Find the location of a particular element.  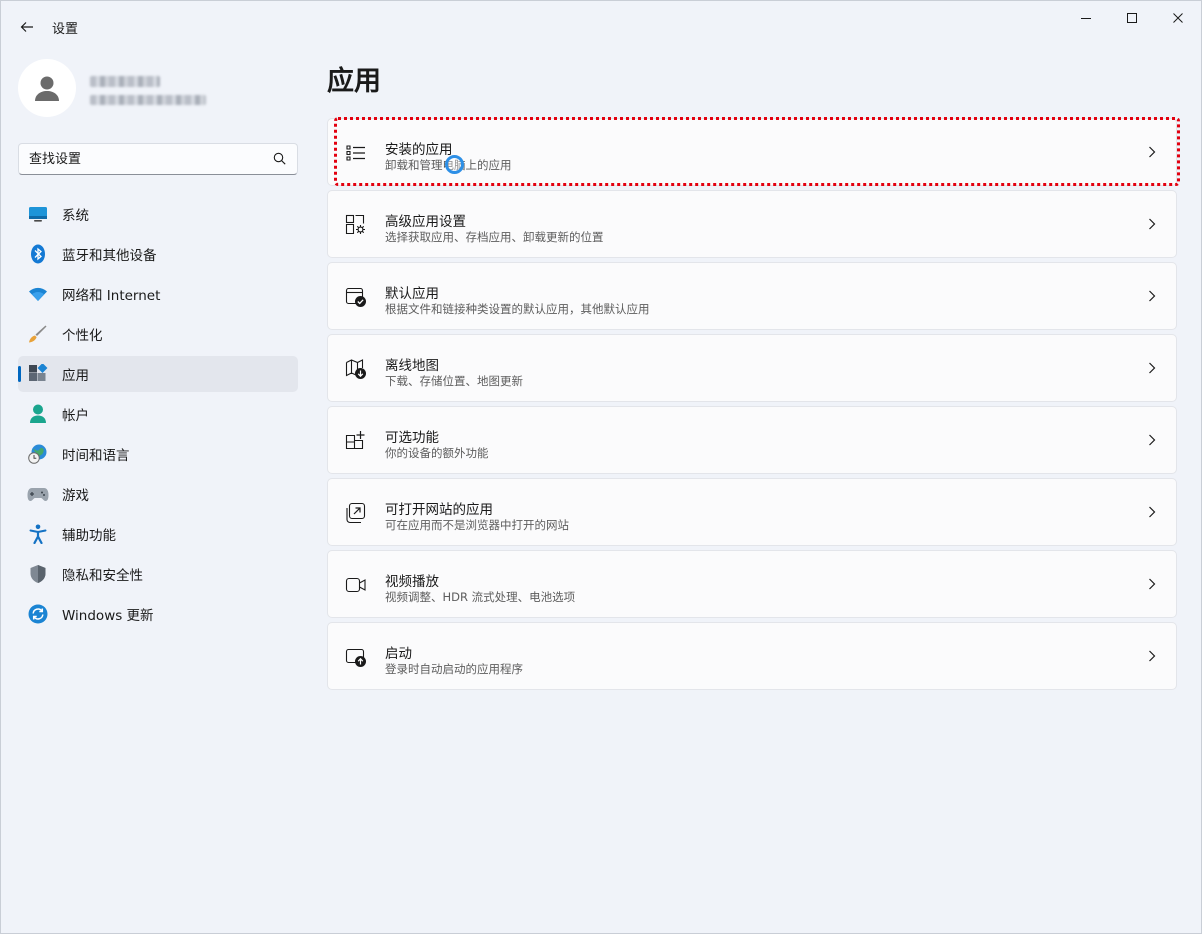

windows-update-icon is located at coordinates (38, 614).